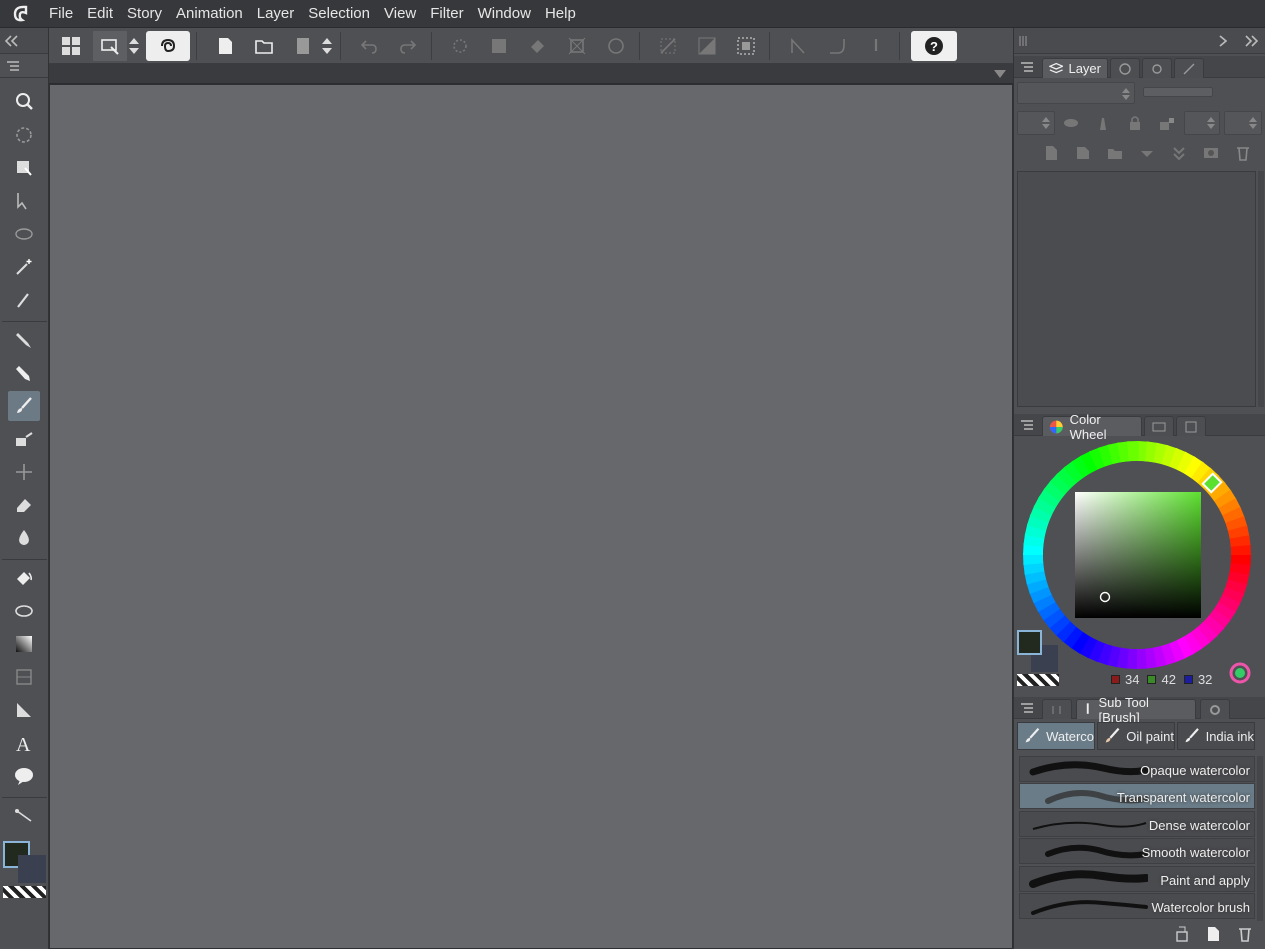  What do you see at coordinates (1137, 878) in the screenshot?
I see `subtool-item: Paint and apply` at bounding box center [1137, 878].